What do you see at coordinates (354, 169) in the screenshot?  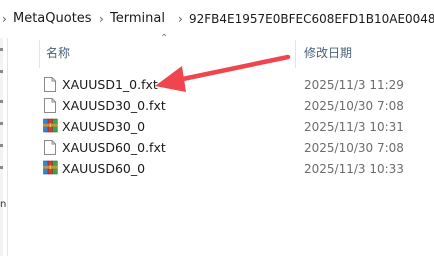 I see `file-date-modified: 2025/11/3 10:33` at bounding box center [354, 169].